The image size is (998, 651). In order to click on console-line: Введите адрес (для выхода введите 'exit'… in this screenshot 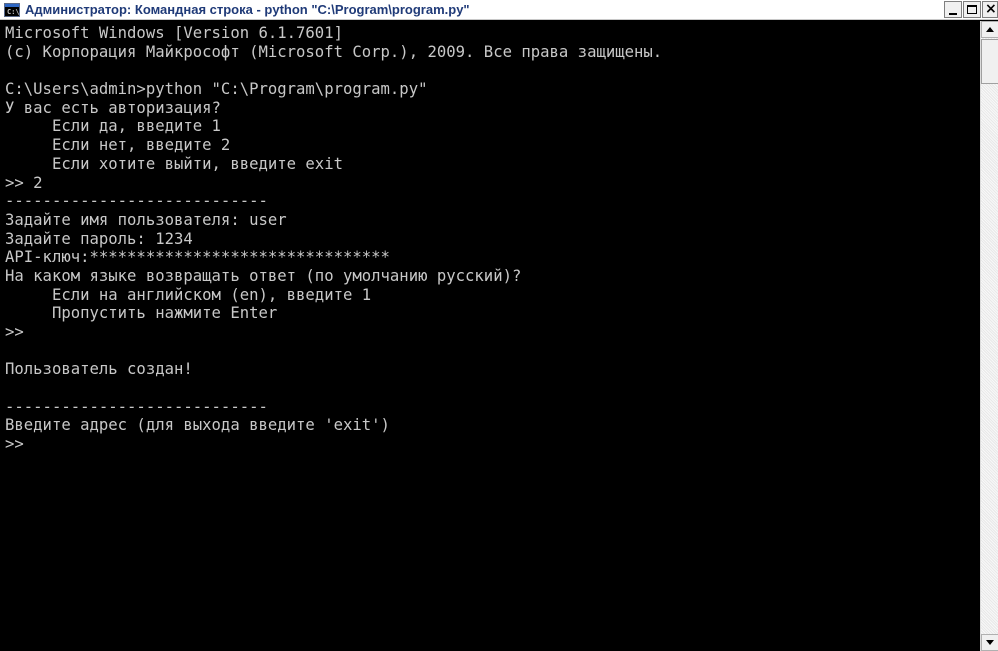, I will do `click(197, 425)`.